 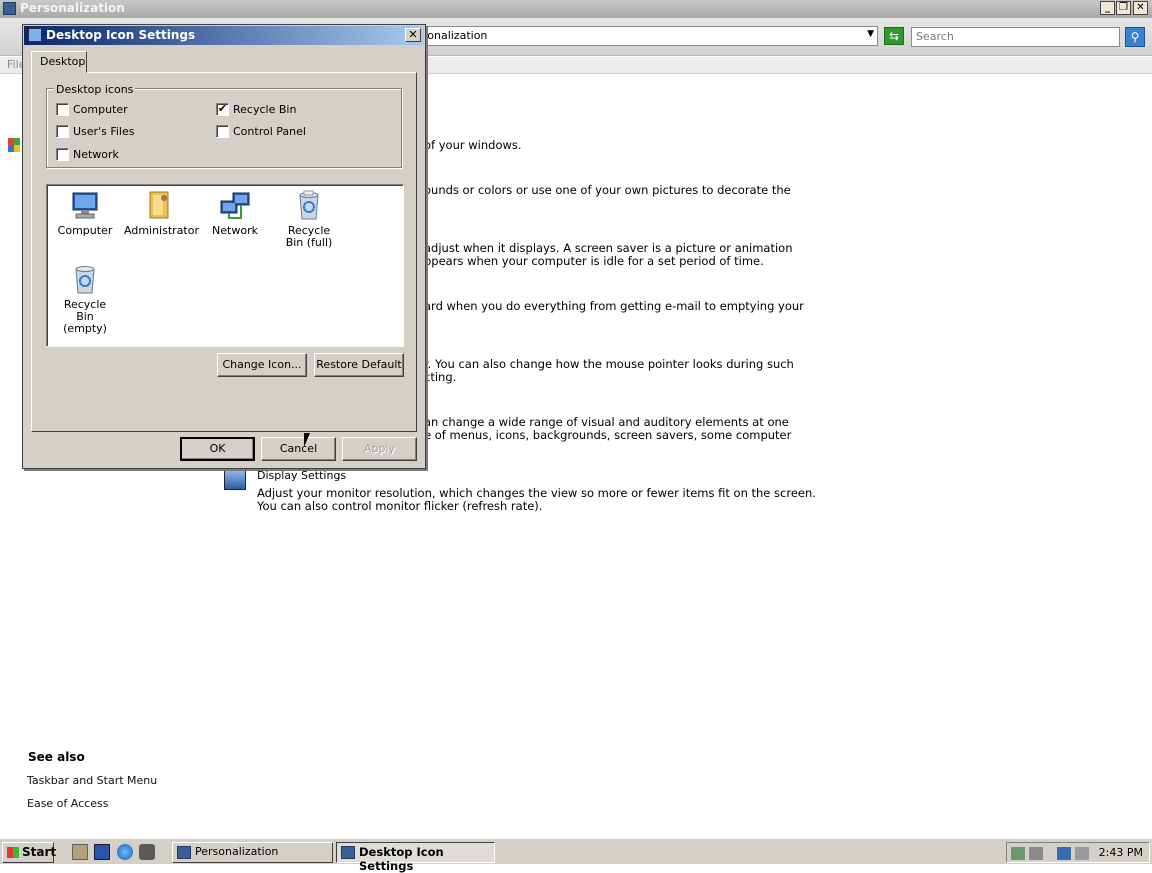 I want to click on icon-label: Computer, so click(x=85, y=230).